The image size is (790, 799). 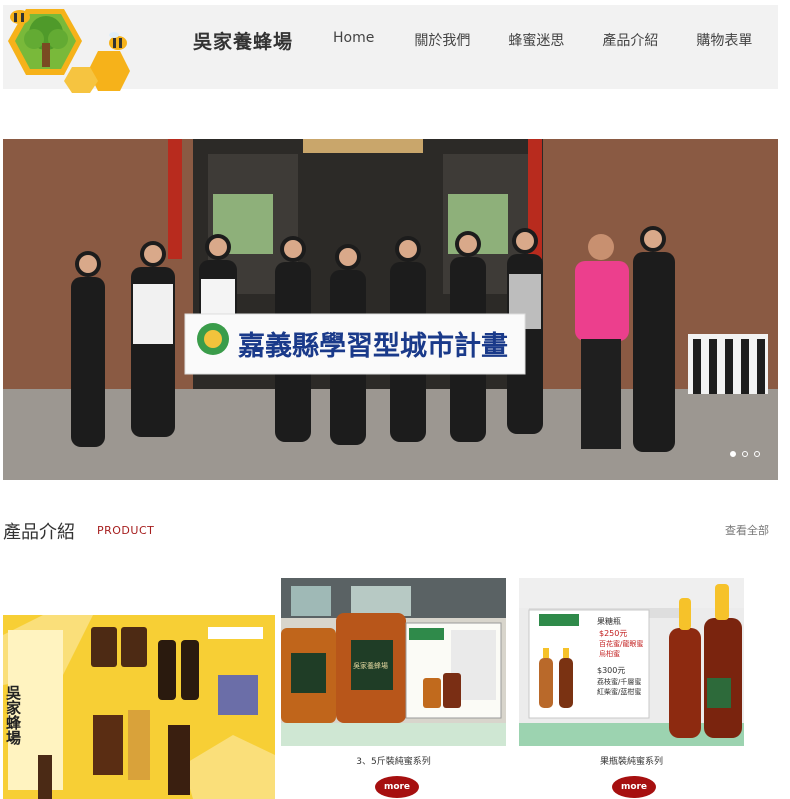 What do you see at coordinates (609, 621) in the screenshot?
I see `price-sign-title: 果糖瓶` at bounding box center [609, 621].